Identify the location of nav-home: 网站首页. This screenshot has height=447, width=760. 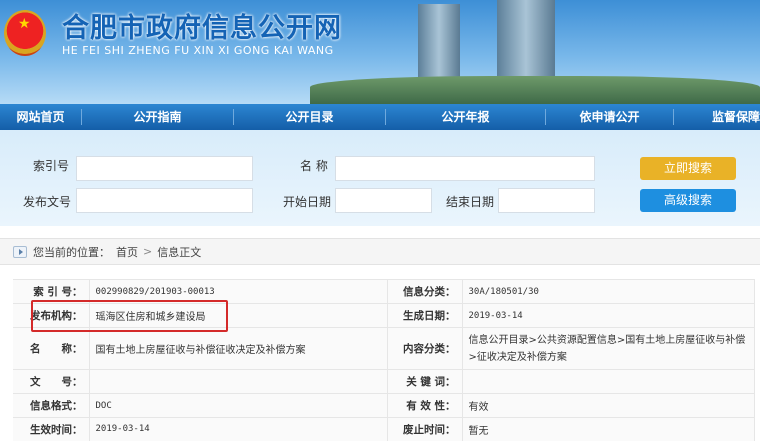
(41, 117).